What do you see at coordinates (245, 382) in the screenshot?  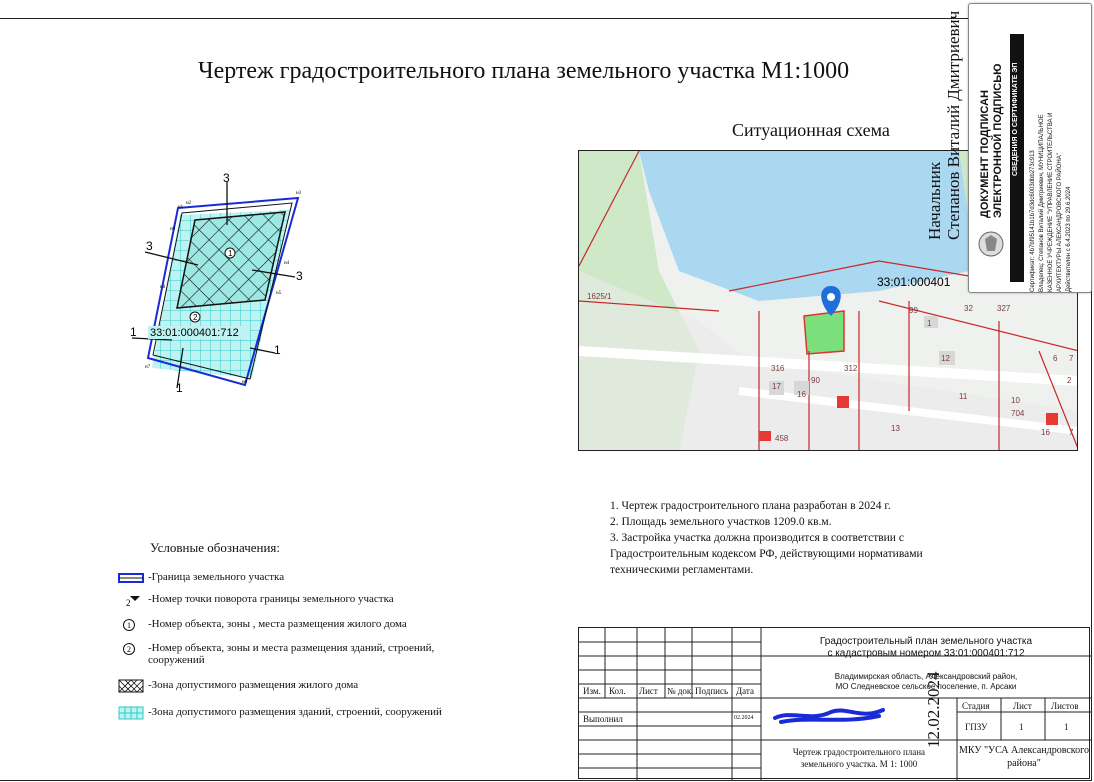 I see `point-label: н6` at bounding box center [245, 382].